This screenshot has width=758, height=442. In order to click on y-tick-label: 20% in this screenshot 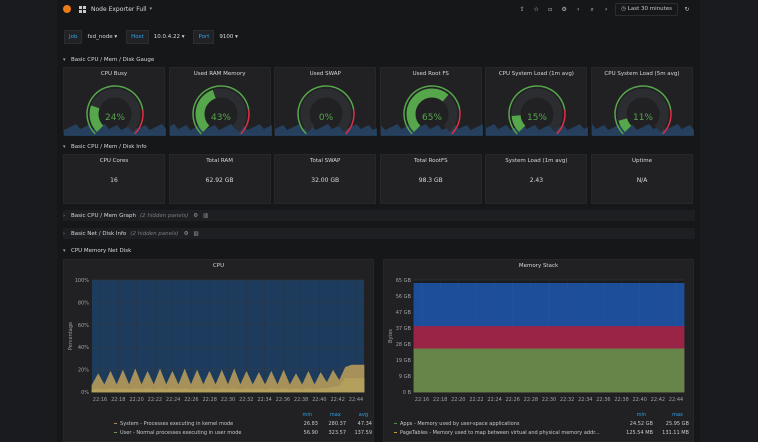, I will do `click(83, 371)`.